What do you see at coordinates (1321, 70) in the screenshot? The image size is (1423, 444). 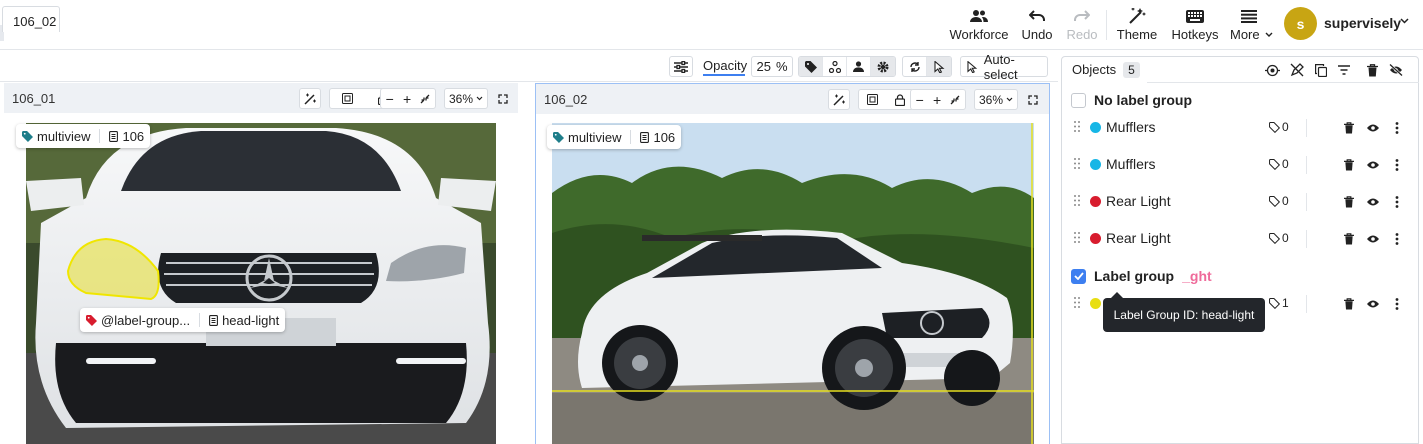 I see `copy-button` at bounding box center [1321, 70].